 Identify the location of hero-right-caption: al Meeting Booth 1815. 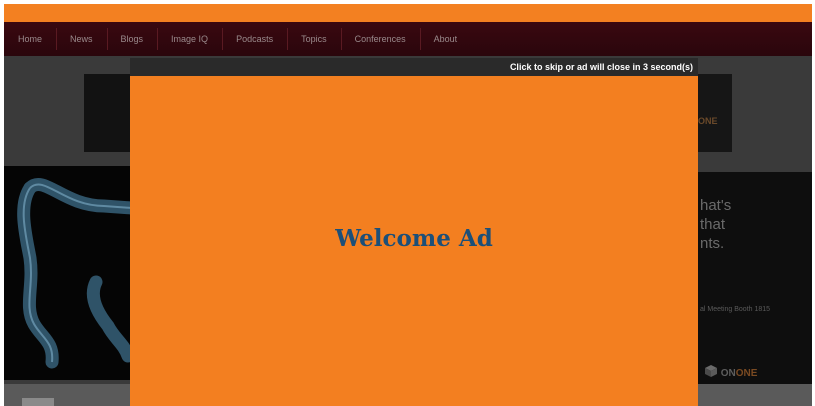
(735, 309).